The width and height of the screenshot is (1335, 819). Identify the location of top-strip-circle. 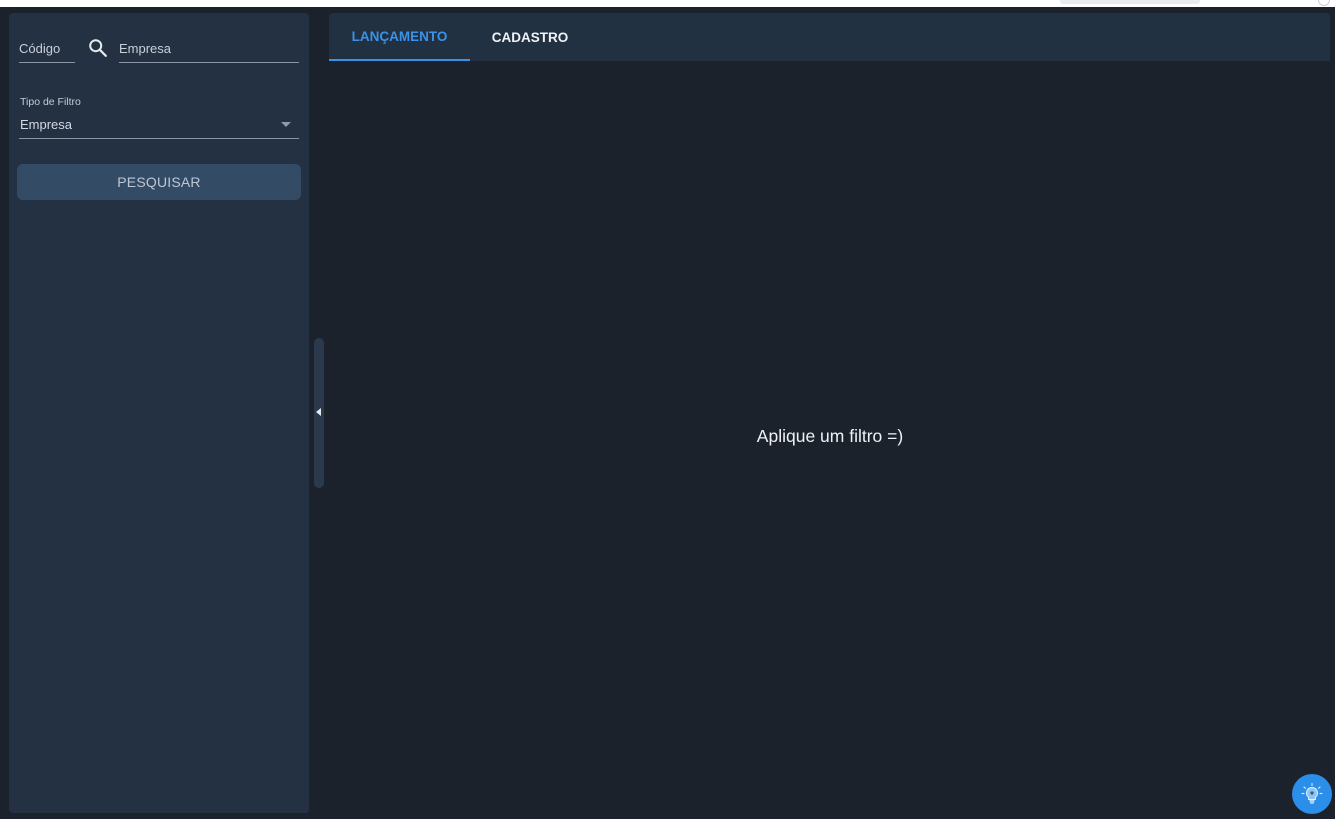
(1324, 3).